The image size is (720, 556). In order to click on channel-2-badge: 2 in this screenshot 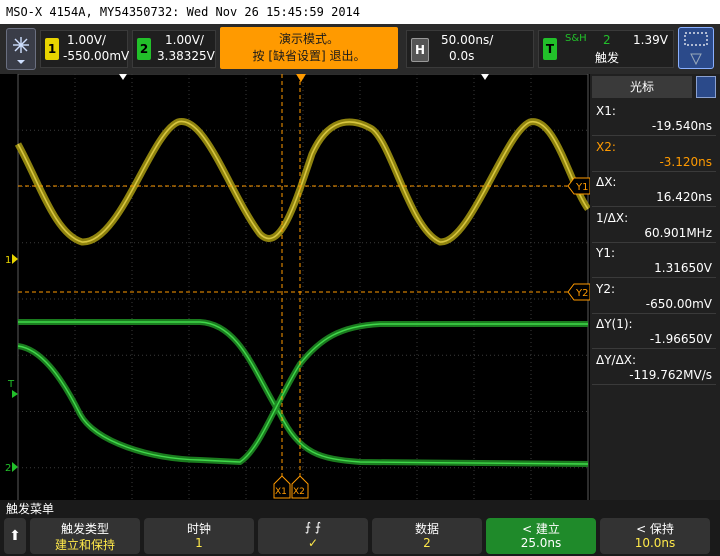, I will do `click(144, 49)`.